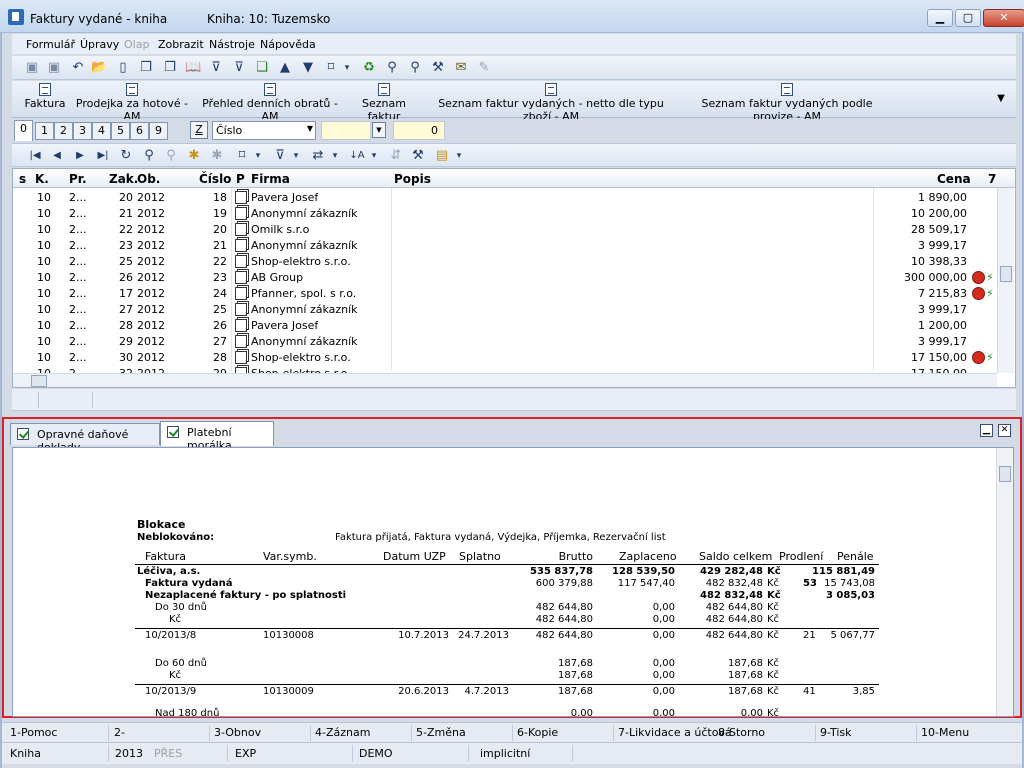  Describe the element at coordinates (1004, 582) in the screenshot. I see `report-vertical-scrollbar` at that location.